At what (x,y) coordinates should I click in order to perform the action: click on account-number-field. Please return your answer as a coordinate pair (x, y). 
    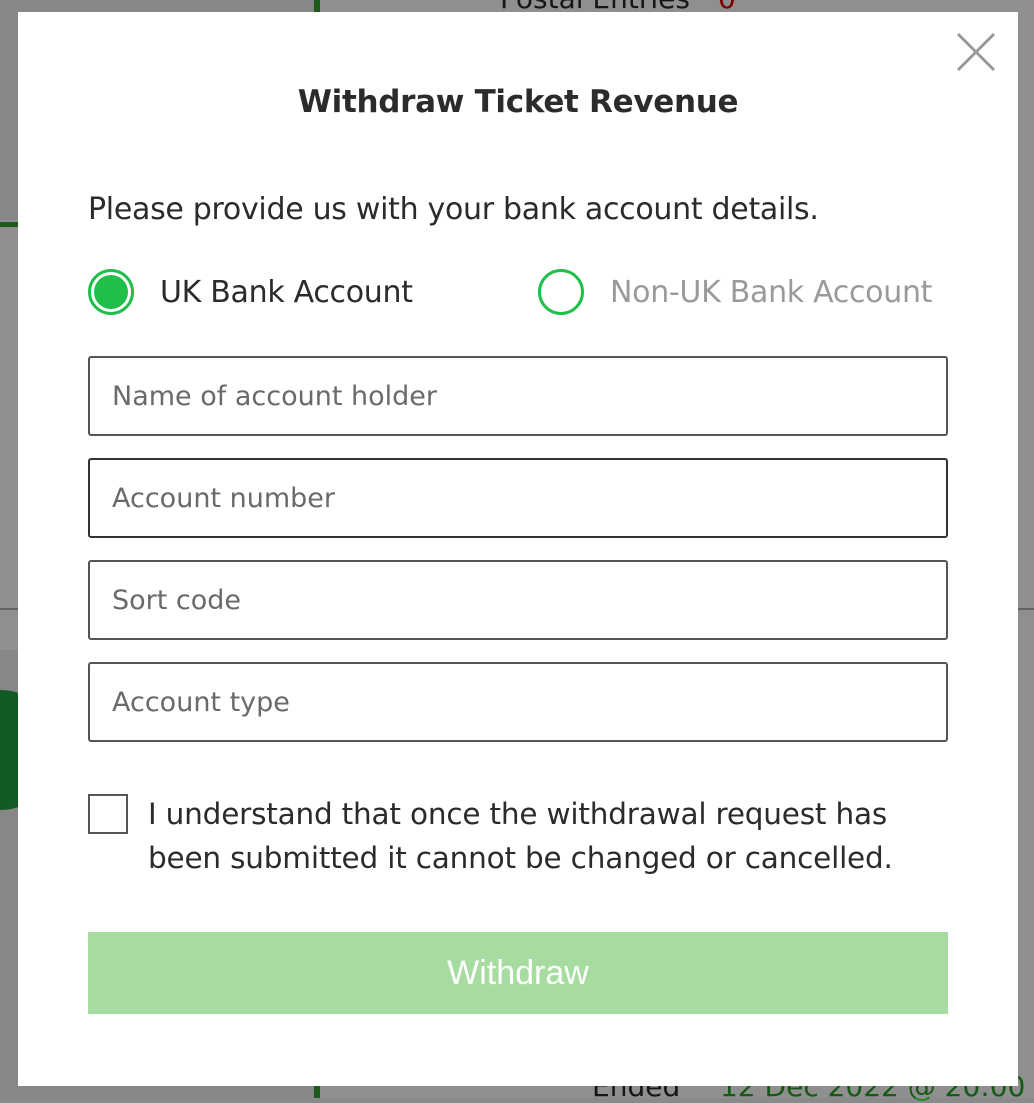
    Looking at the image, I should click on (518, 498).